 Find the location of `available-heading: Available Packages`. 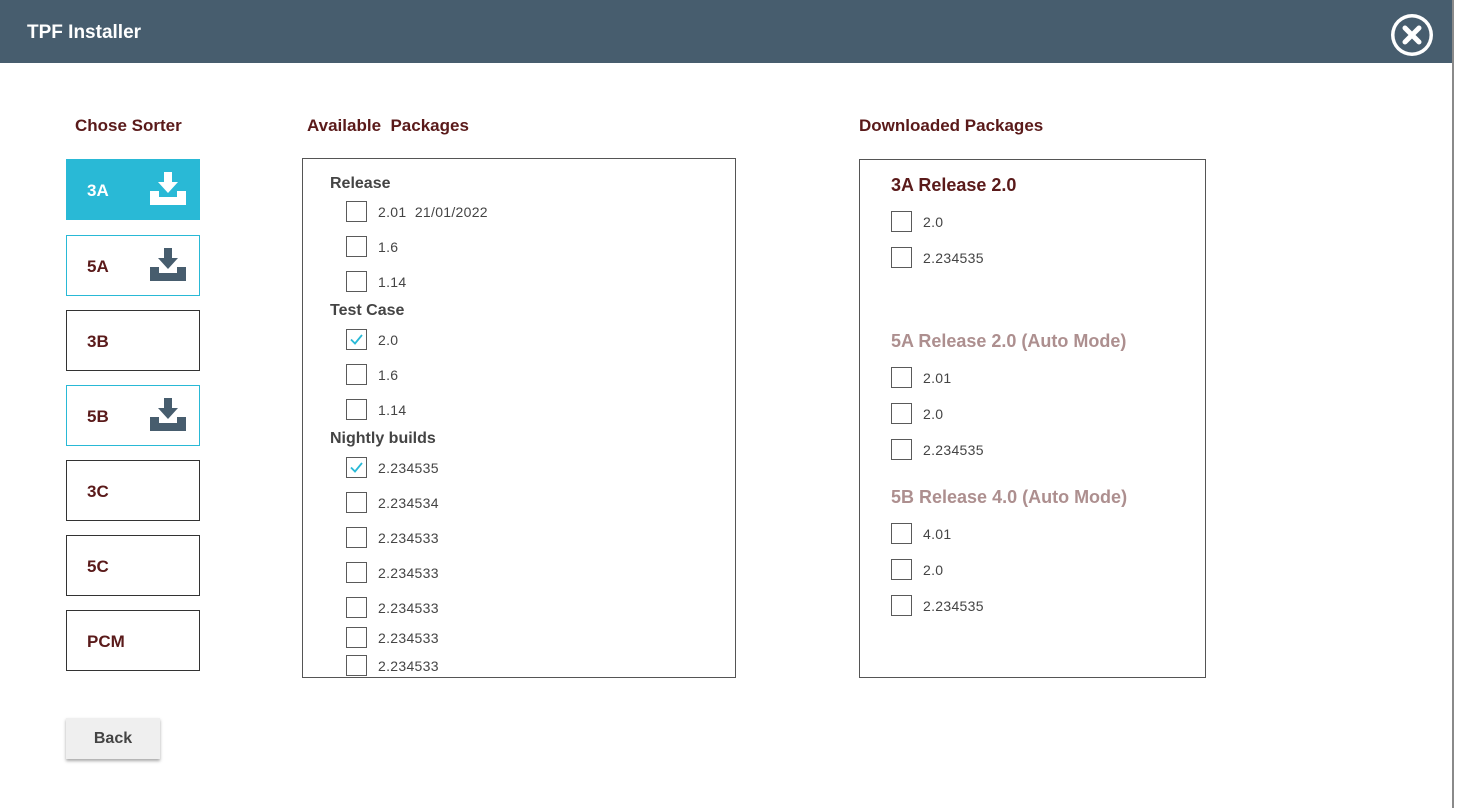

available-heading: Available Packages is located at coordinates (388, 125).